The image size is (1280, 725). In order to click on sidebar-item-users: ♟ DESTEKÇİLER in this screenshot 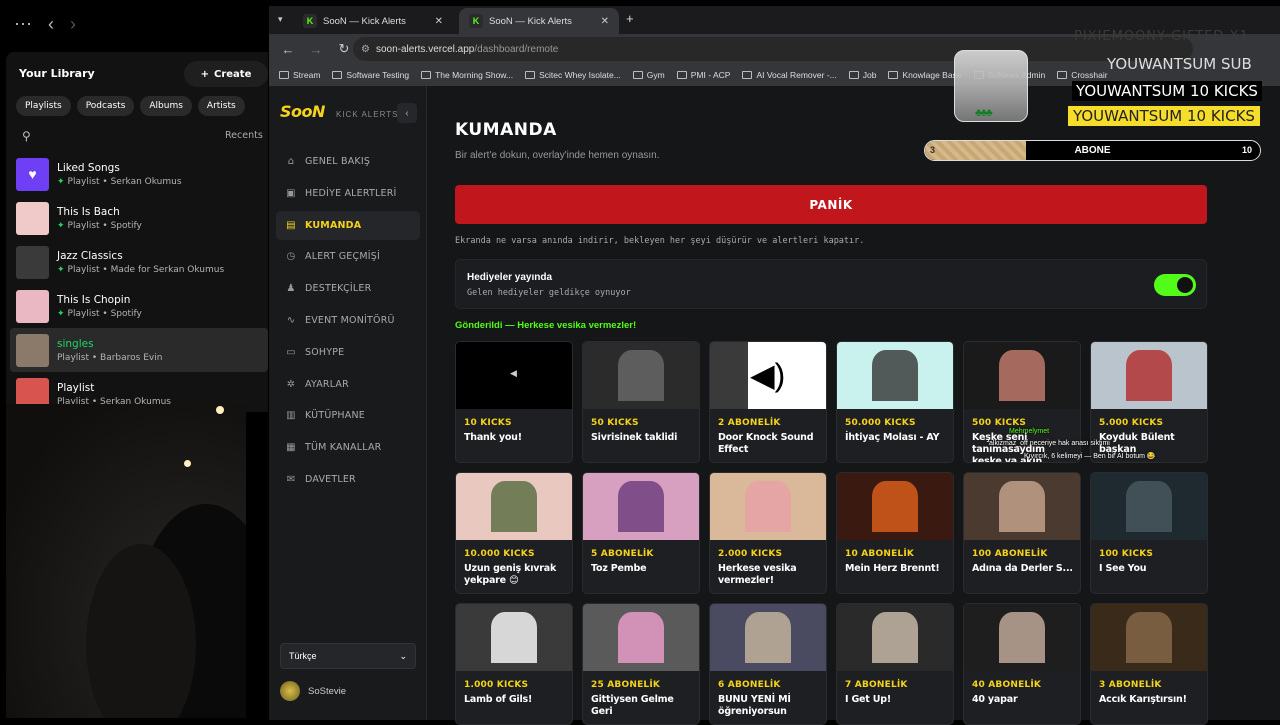, I will do `click(348, 288)`.